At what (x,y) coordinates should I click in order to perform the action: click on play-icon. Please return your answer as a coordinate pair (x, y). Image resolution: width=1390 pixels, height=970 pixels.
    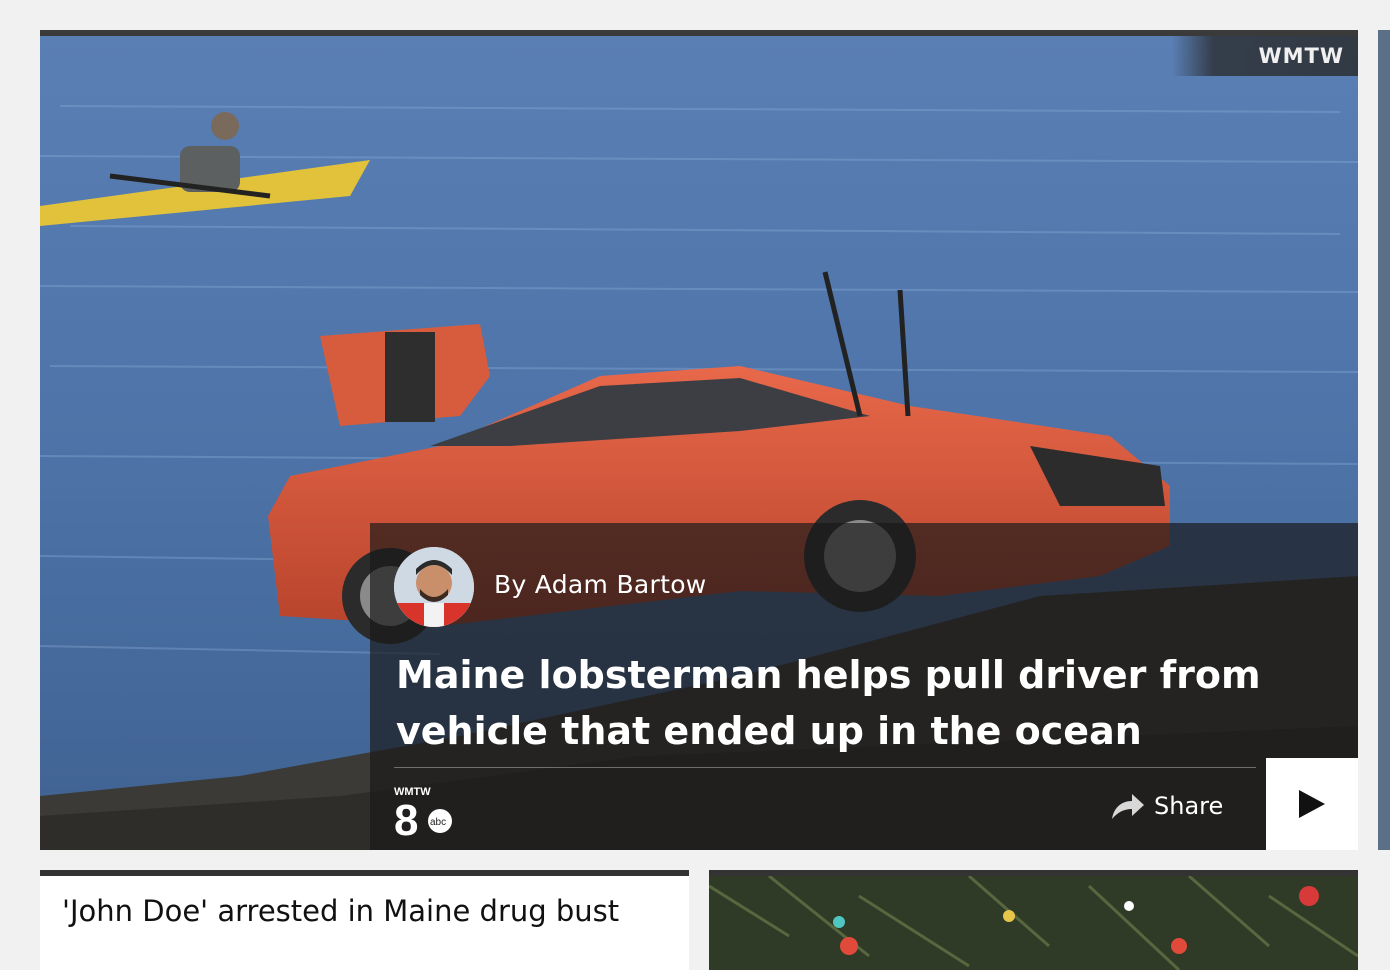
    Looking at the image, I should click on (1312, 804).